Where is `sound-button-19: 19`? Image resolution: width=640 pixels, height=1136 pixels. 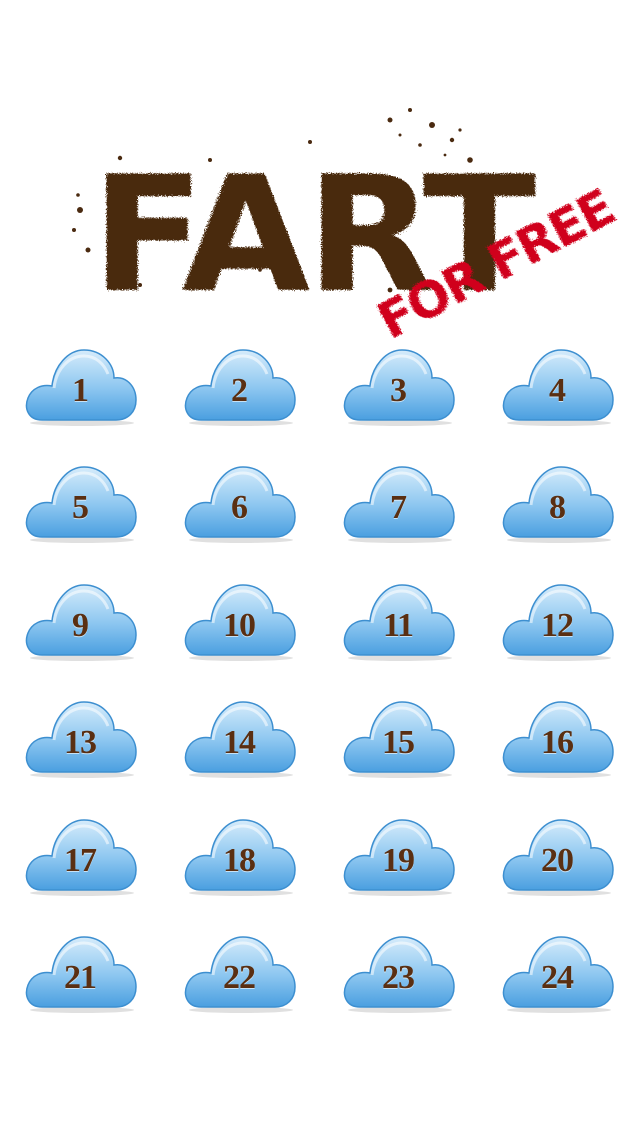 sound-button-19: 19 is located at coordinates (402, 857).